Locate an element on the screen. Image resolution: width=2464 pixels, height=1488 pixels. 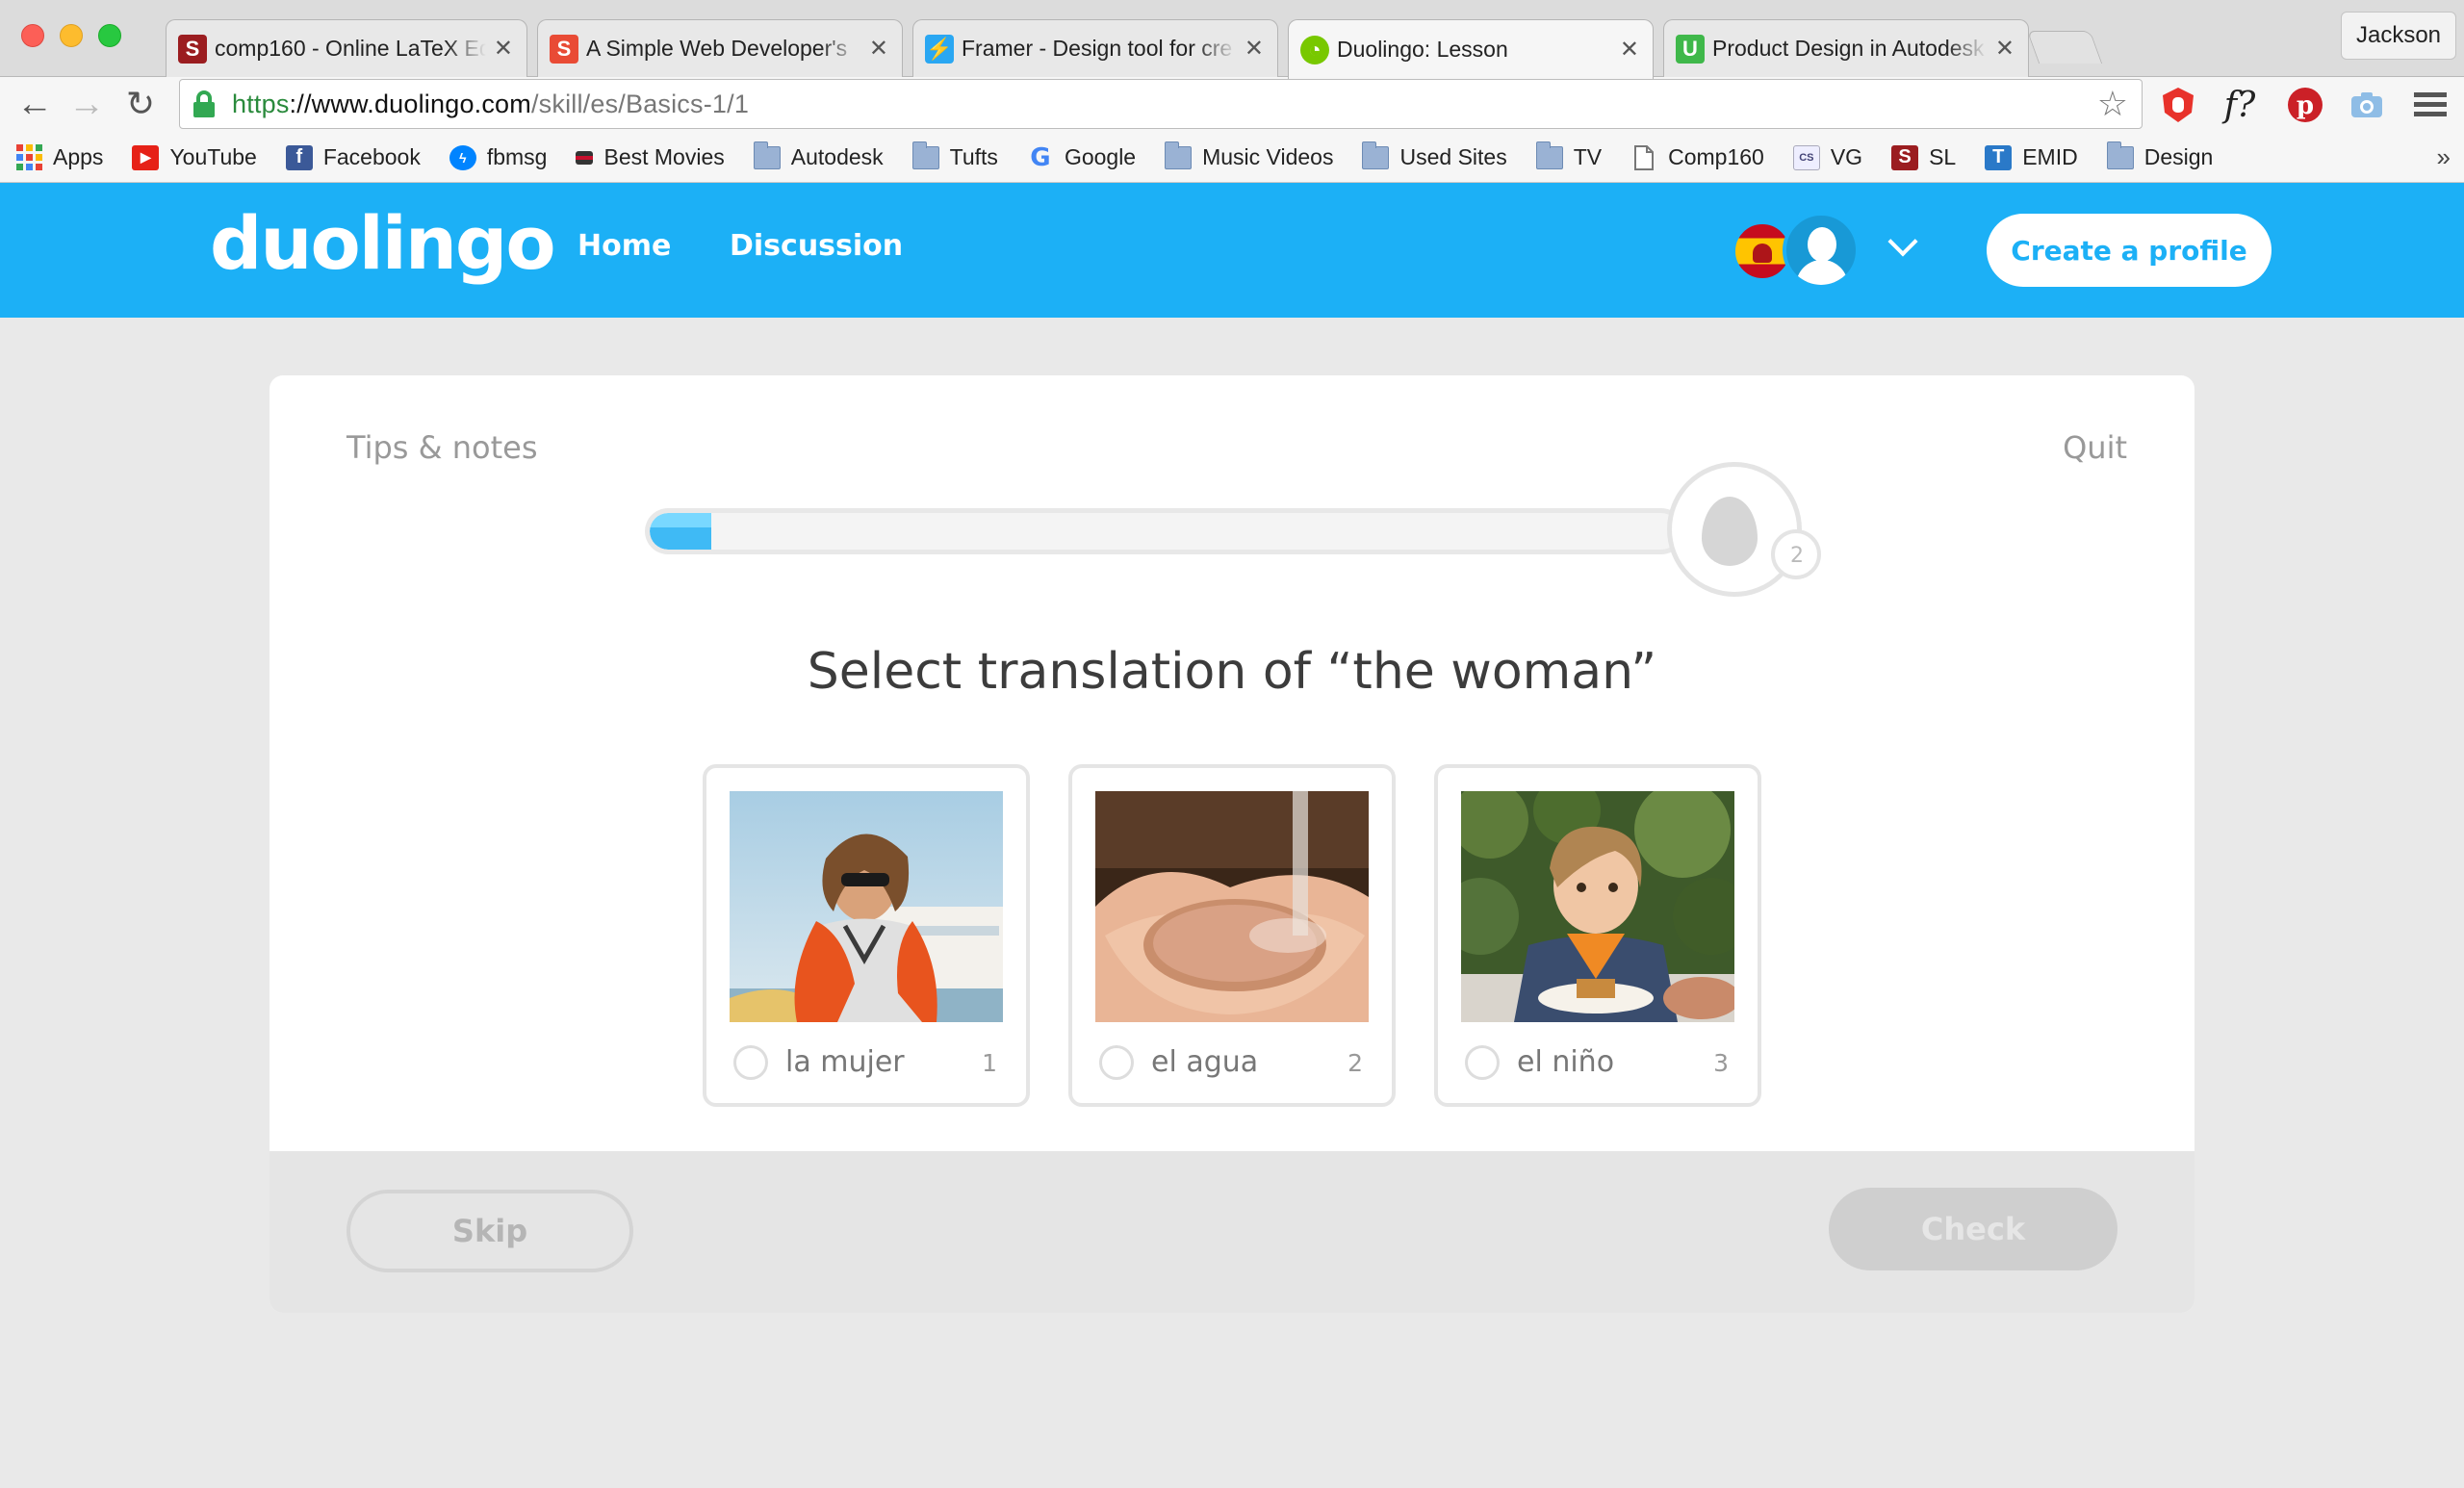
tips-notes-link: Tips & notes is located at coordinates (442, 448).